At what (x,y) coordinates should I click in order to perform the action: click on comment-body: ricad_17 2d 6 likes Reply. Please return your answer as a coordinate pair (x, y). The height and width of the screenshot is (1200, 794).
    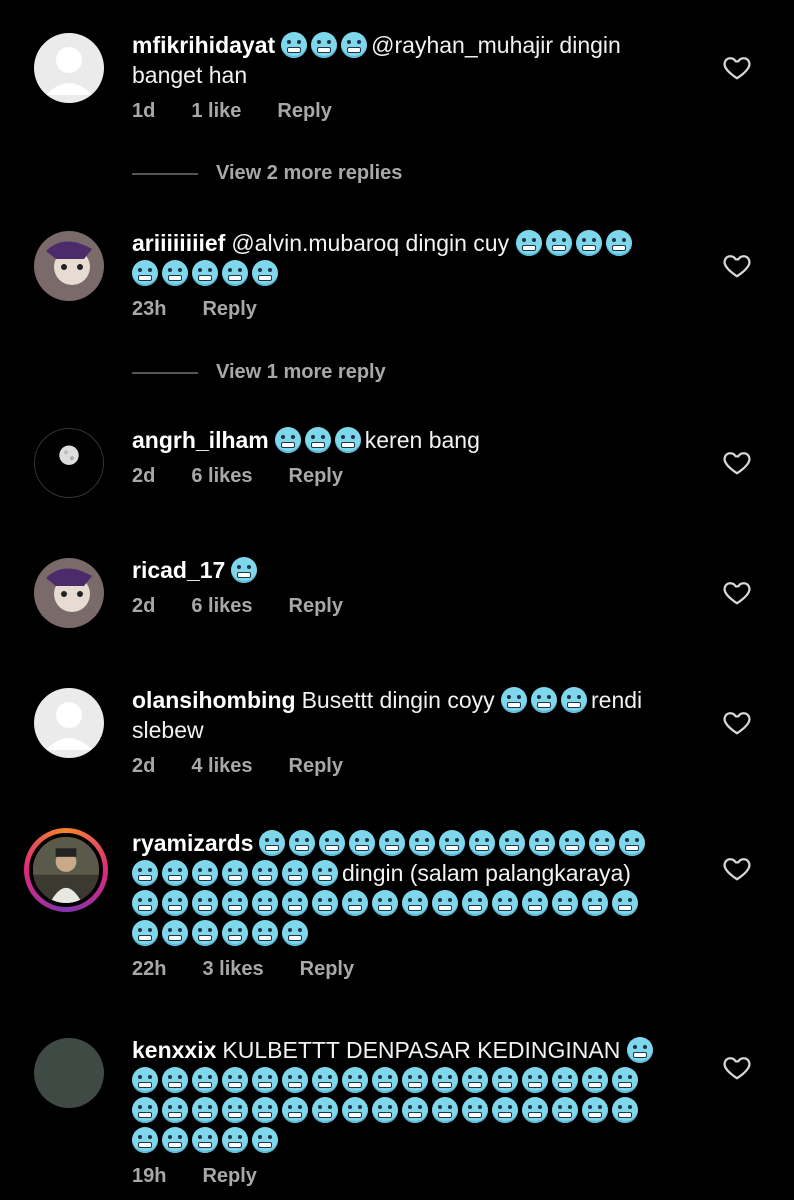
    Looking at the image, I should click on (397, 586).